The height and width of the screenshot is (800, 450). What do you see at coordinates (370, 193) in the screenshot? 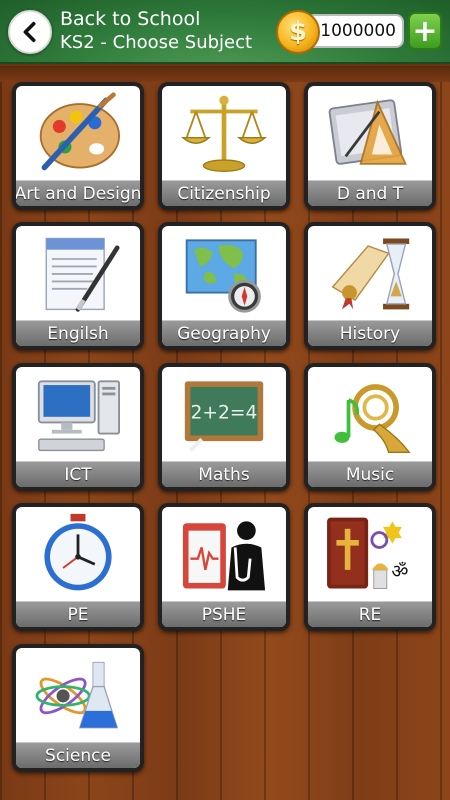
I see `subject-label: D and T` at bounding box center [370, 193].